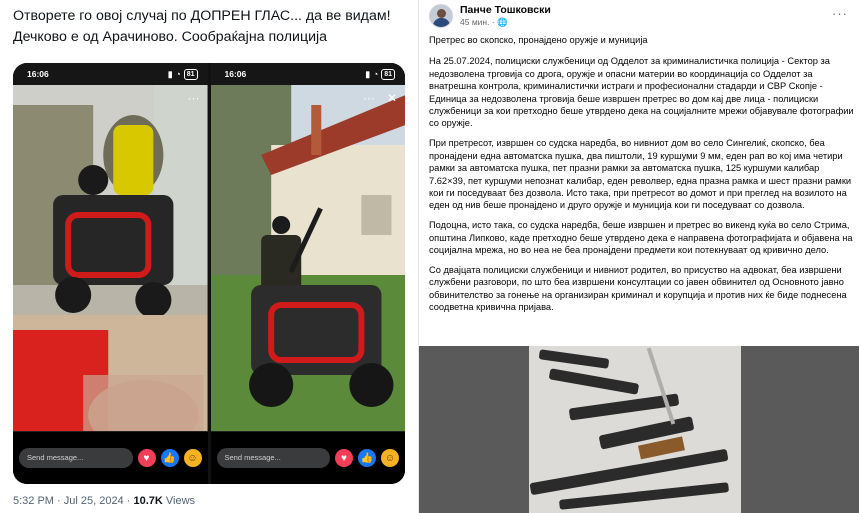 This screenshot has width=860, height=513. I want to click on avatar, so click(441, 16).